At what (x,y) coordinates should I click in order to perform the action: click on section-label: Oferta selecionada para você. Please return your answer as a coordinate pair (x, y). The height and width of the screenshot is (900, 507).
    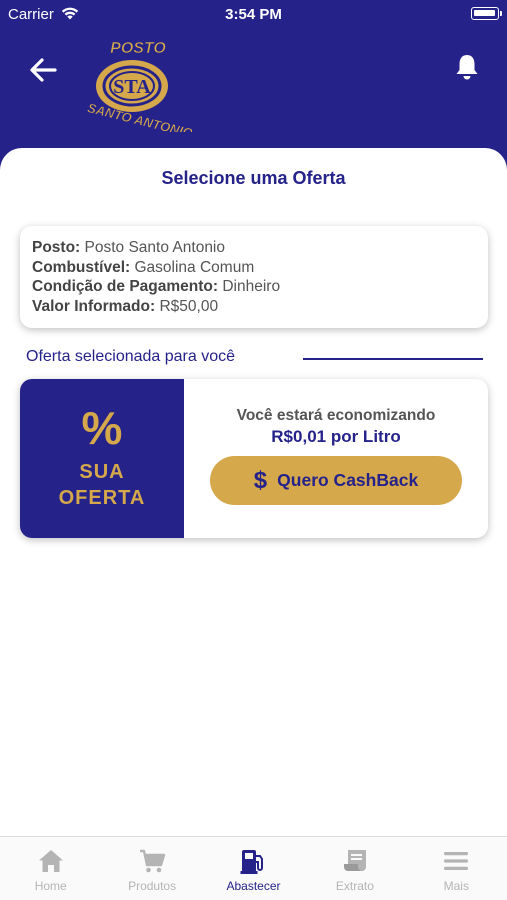
    Looking at the image, I should click on (131, 356).